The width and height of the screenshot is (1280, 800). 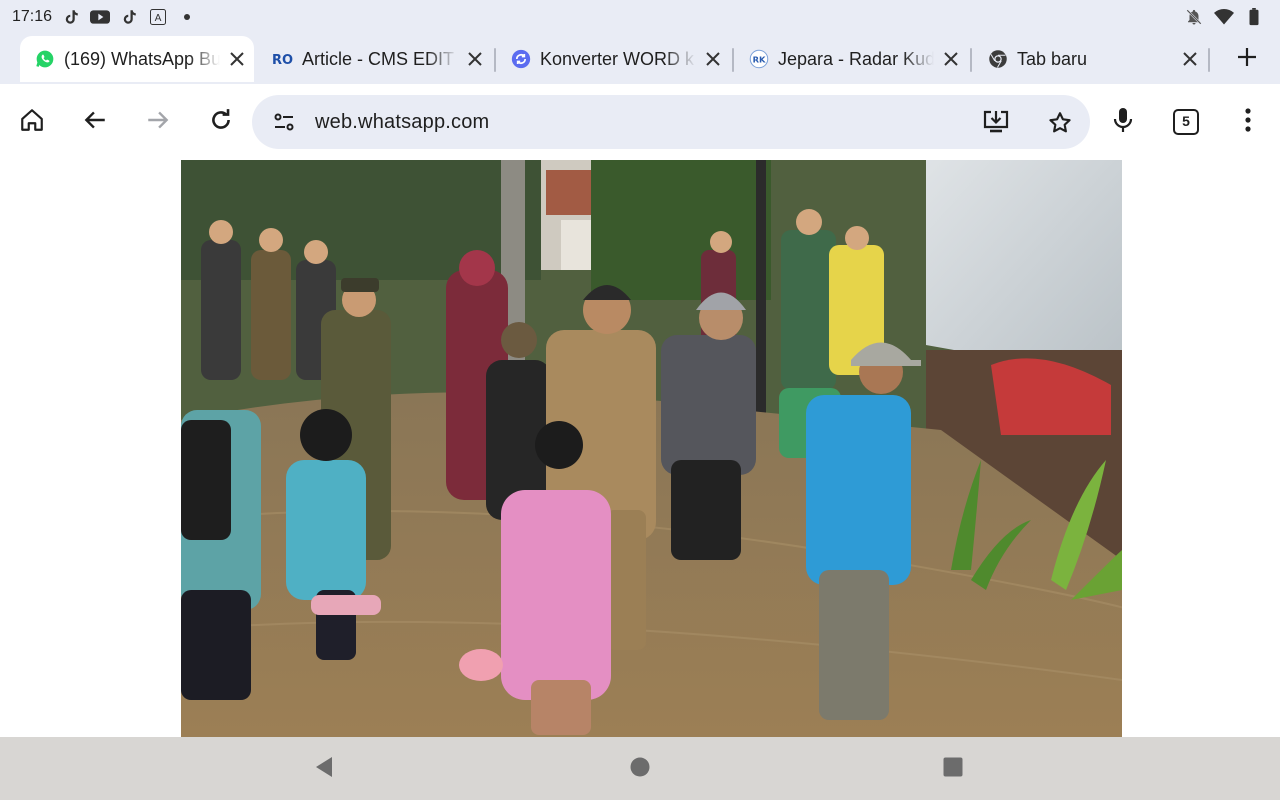 I want to click on youtube-icon, so click(x=100, y=17).